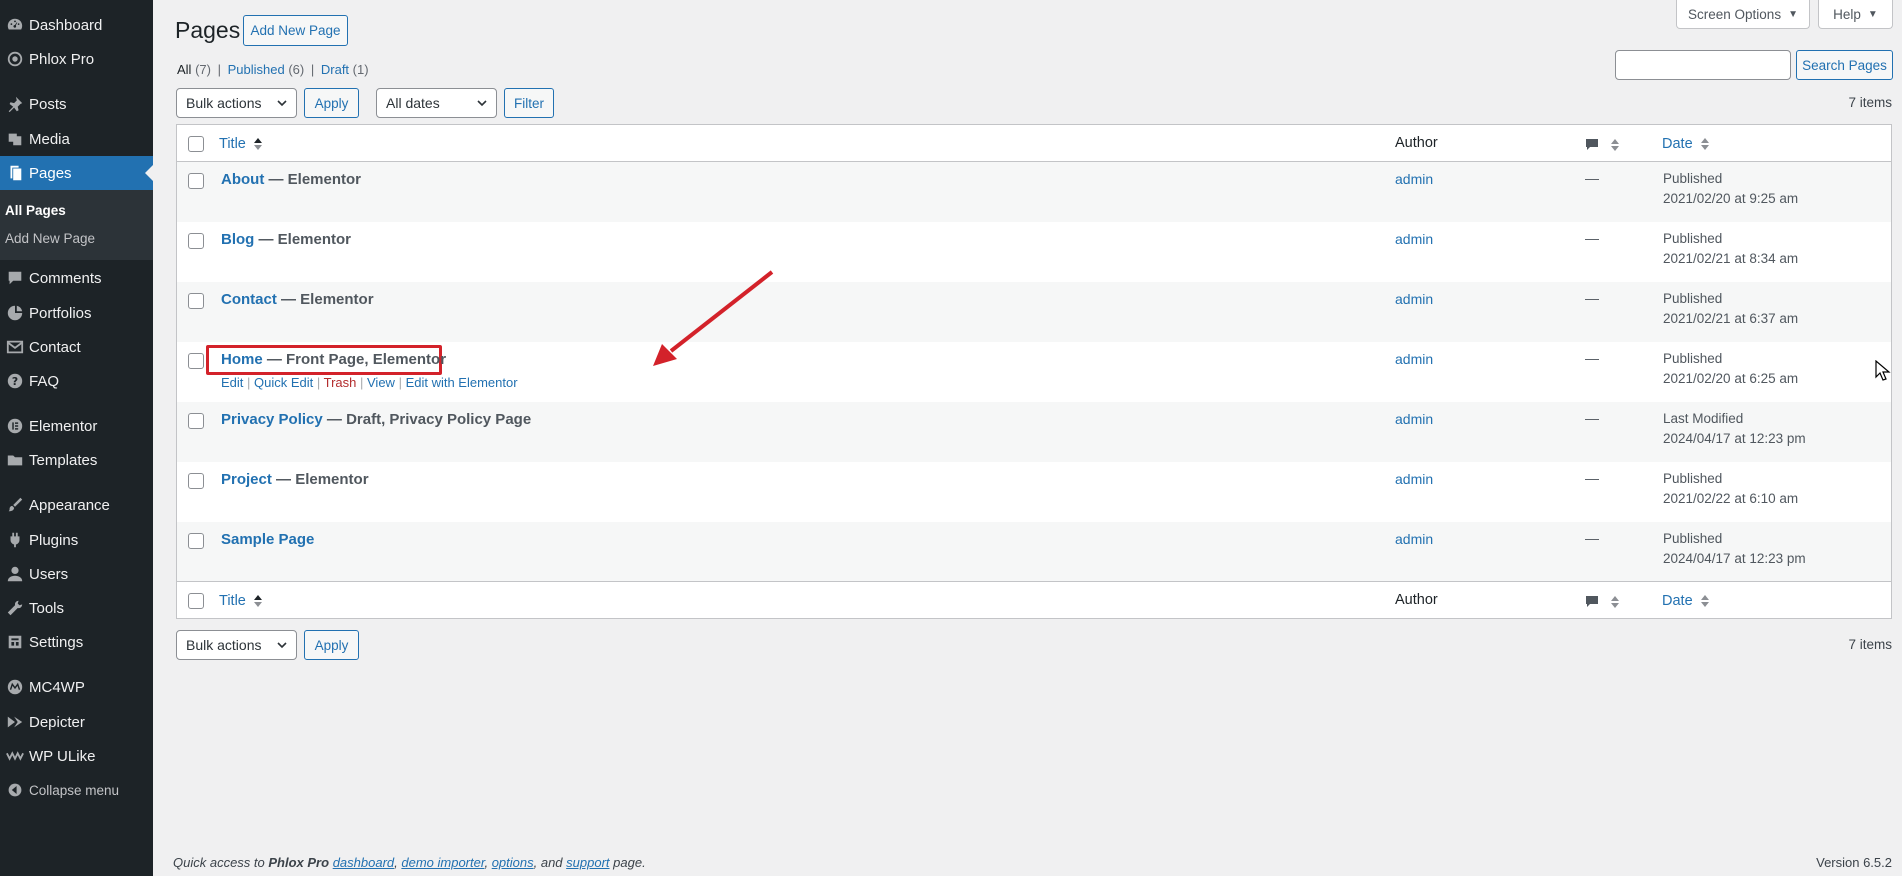 This screenshot has height=876, width=1902. Describe the element at coordinates (272, 419) in the screenshot. I see `page-title-link: Privacy Policy` at that location.